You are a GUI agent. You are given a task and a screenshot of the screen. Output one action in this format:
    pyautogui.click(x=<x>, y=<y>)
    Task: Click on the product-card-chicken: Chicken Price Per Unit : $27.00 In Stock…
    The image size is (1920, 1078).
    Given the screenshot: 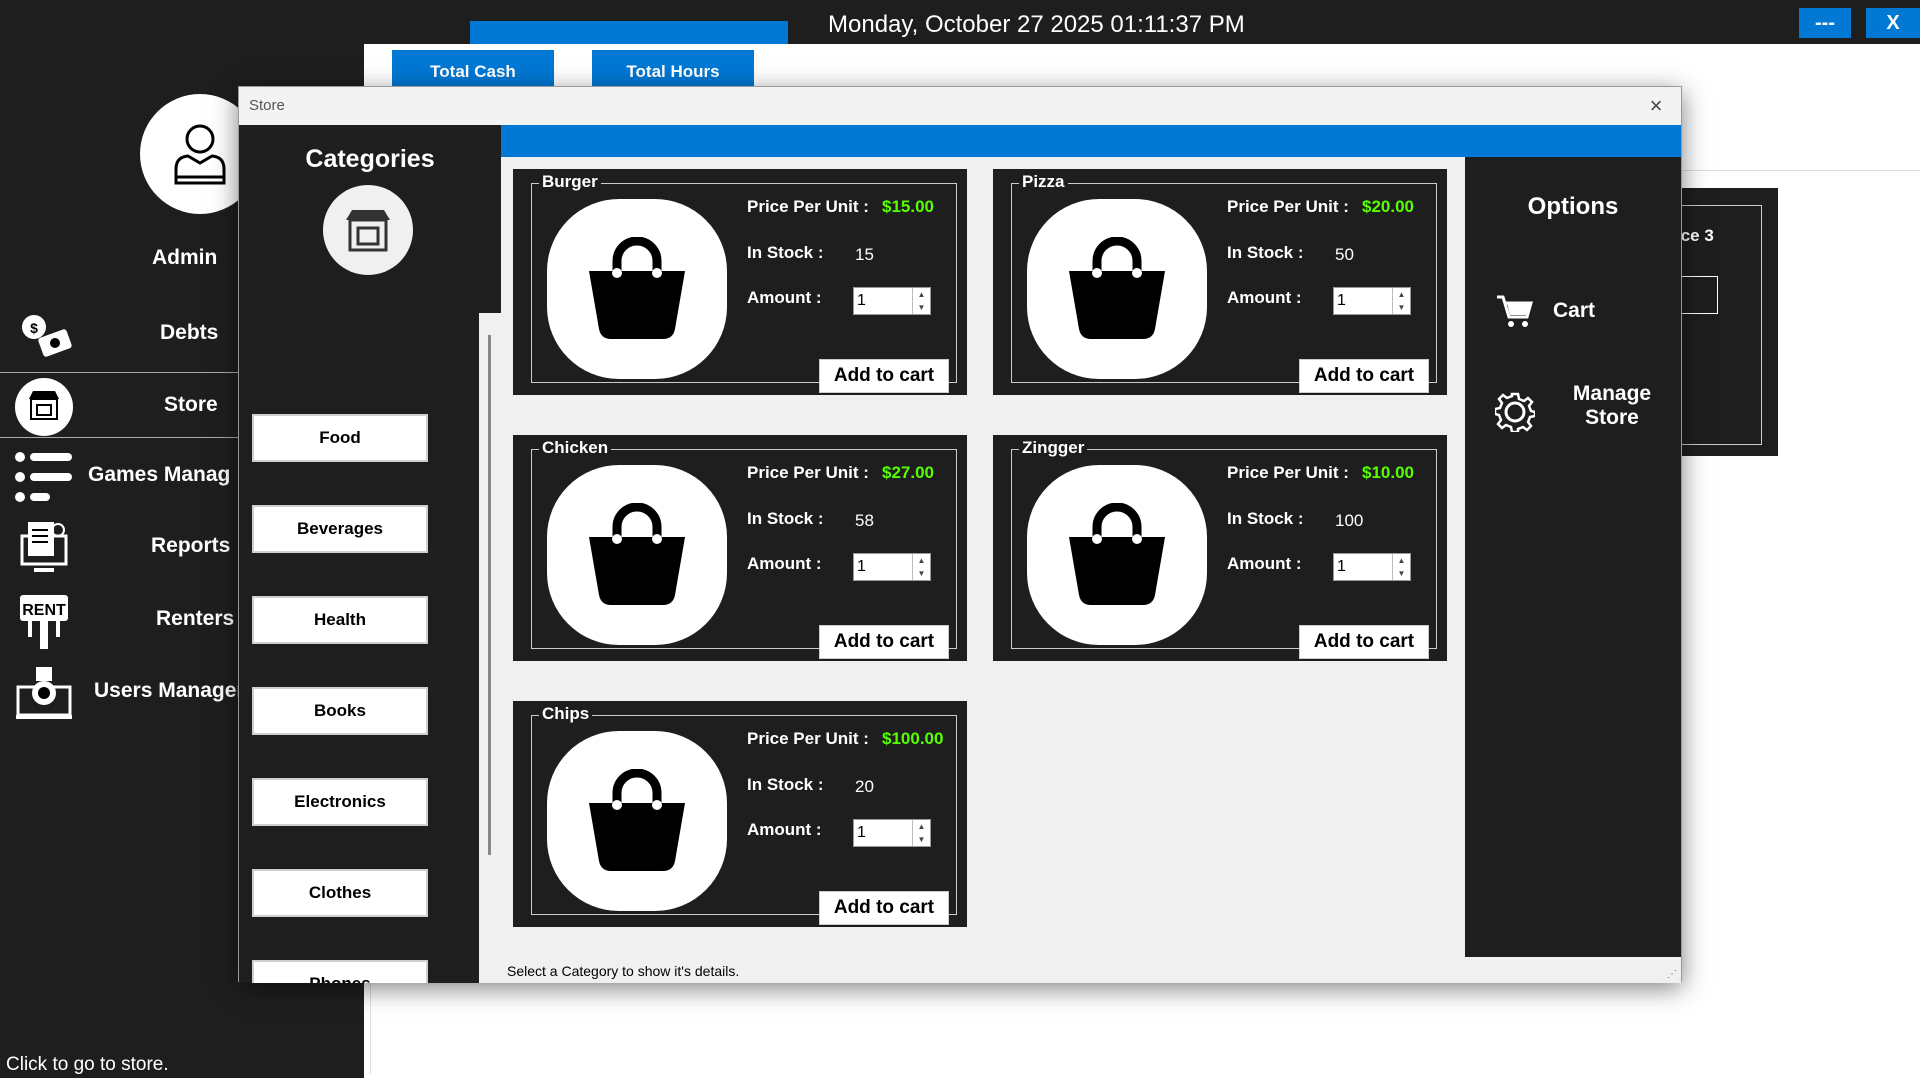 What is the action you would take?
    pyautogui.click(x=740, y=548)
    